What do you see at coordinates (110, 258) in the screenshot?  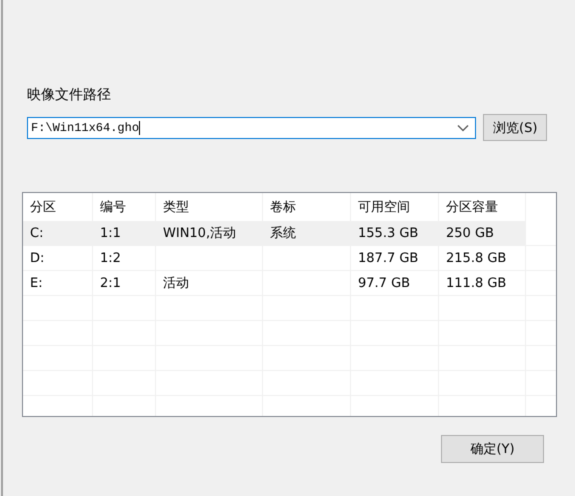 I see `table-cell: 1:2` at bounding box center [110, 258].